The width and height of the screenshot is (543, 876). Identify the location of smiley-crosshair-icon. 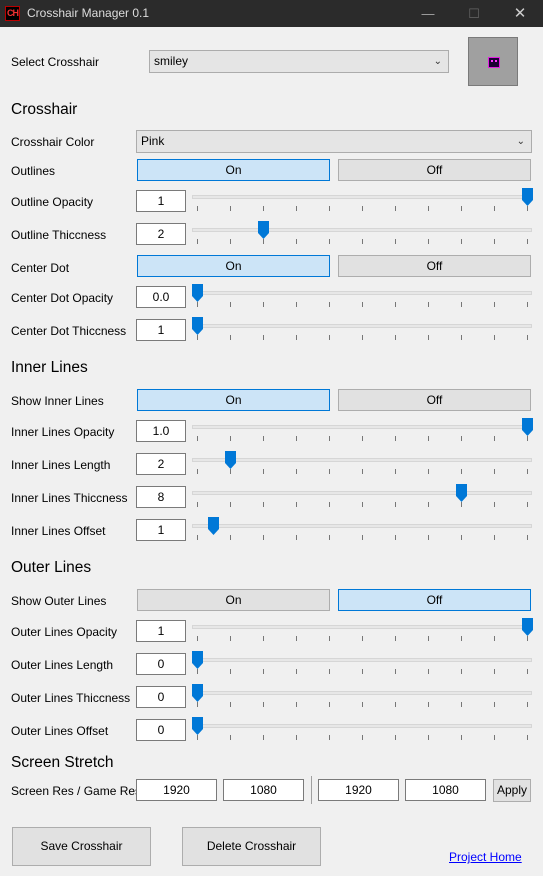
(494, 62).